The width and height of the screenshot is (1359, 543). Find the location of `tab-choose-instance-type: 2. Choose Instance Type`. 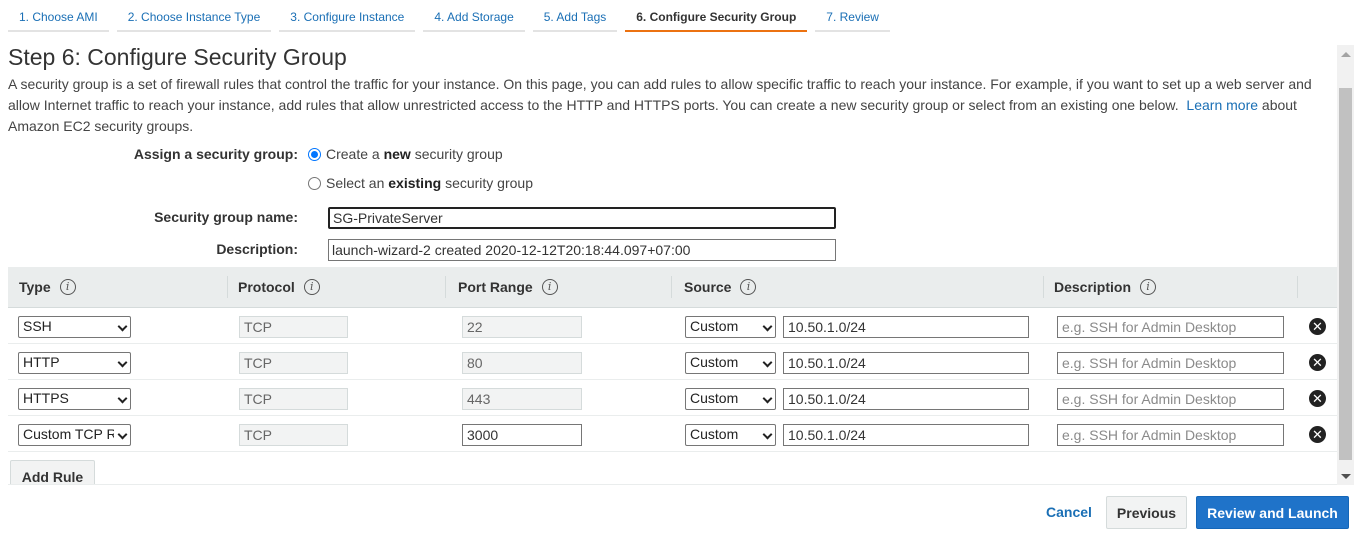

tab-choose-instance-type: 2. Choose Instance Type is located at coordinates (194, 16).